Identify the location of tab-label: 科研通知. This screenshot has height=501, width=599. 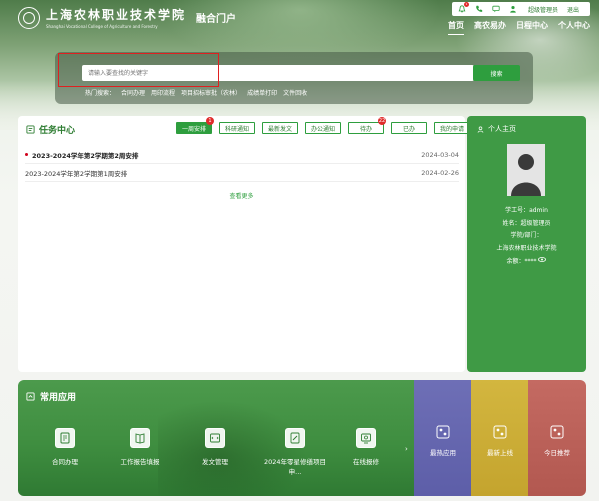
(237, 129).